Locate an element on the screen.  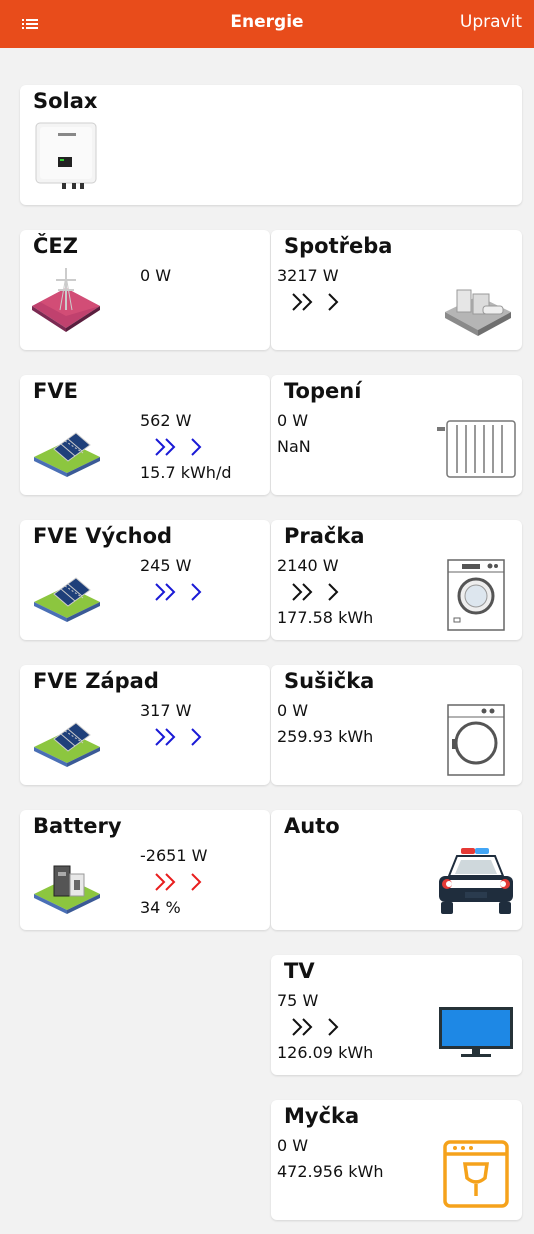
card-title: Auto is located at coordinates (312, 826).